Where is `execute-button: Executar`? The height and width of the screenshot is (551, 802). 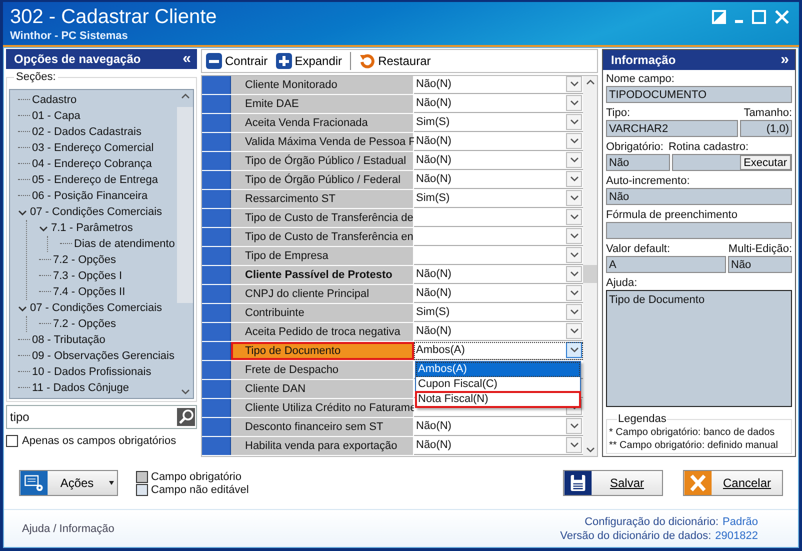
execute-button: Executar is located at coordinates (765, 162).